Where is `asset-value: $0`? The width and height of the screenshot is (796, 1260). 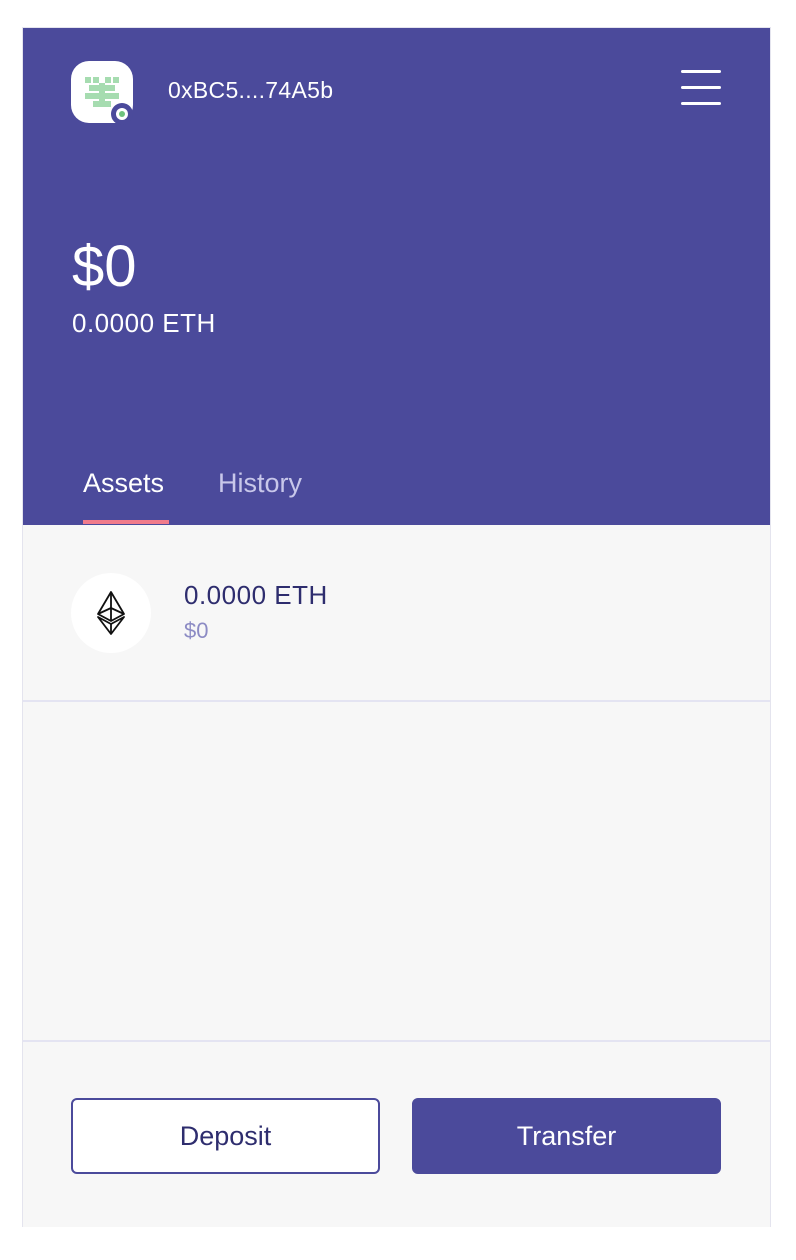
asset-value: $0 is located at coordinates (196, 630).